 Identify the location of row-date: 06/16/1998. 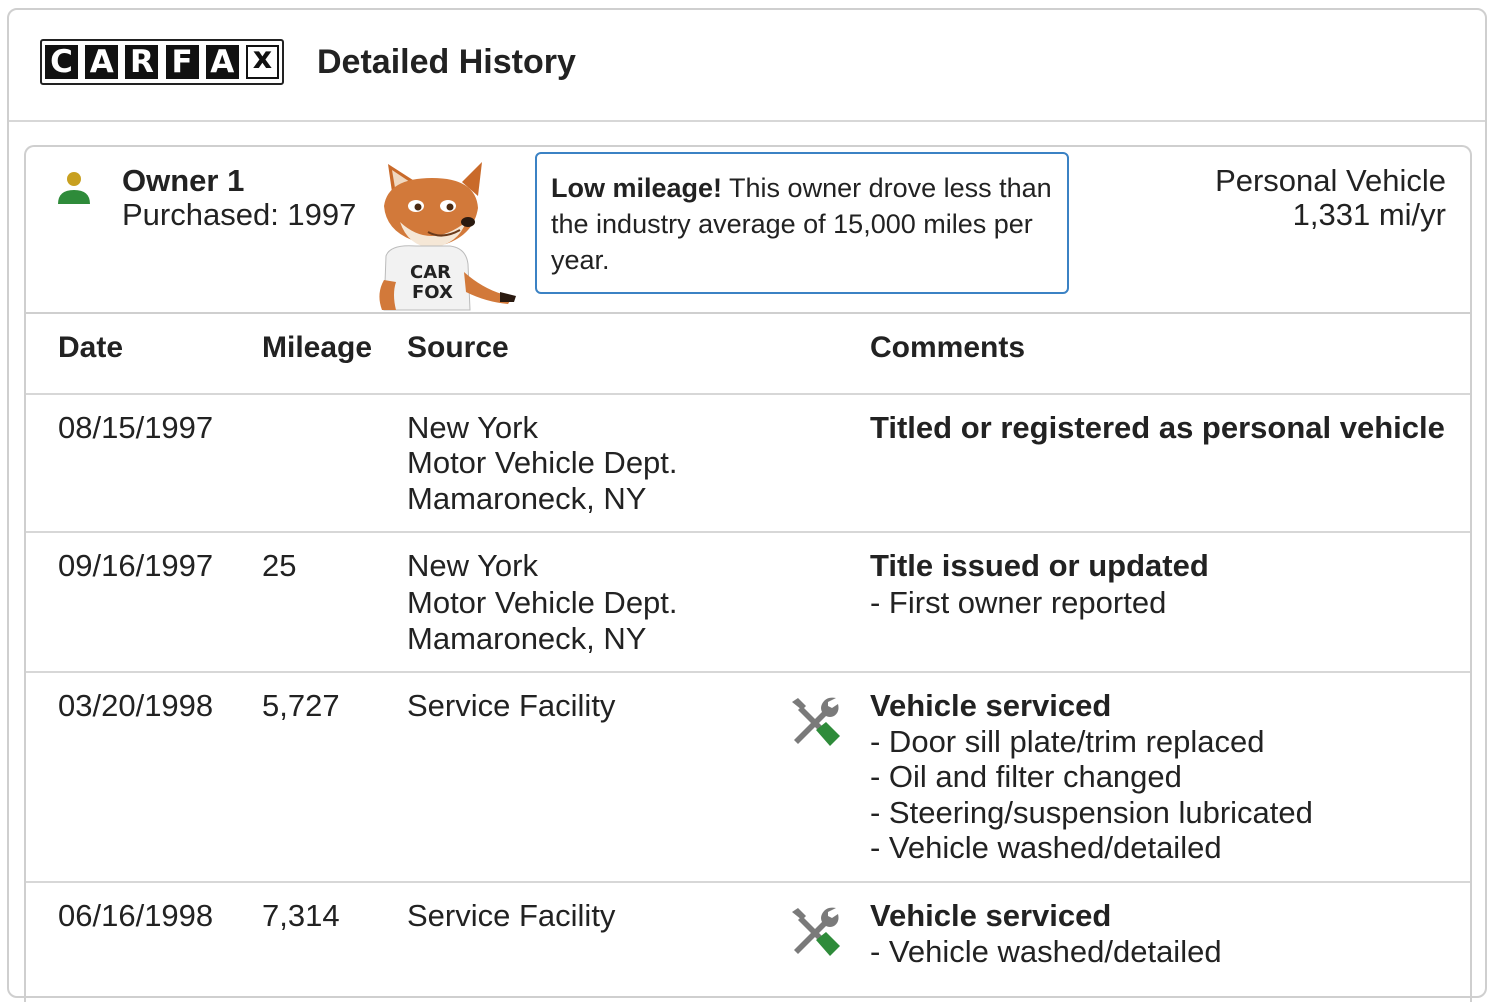
(136, 915).